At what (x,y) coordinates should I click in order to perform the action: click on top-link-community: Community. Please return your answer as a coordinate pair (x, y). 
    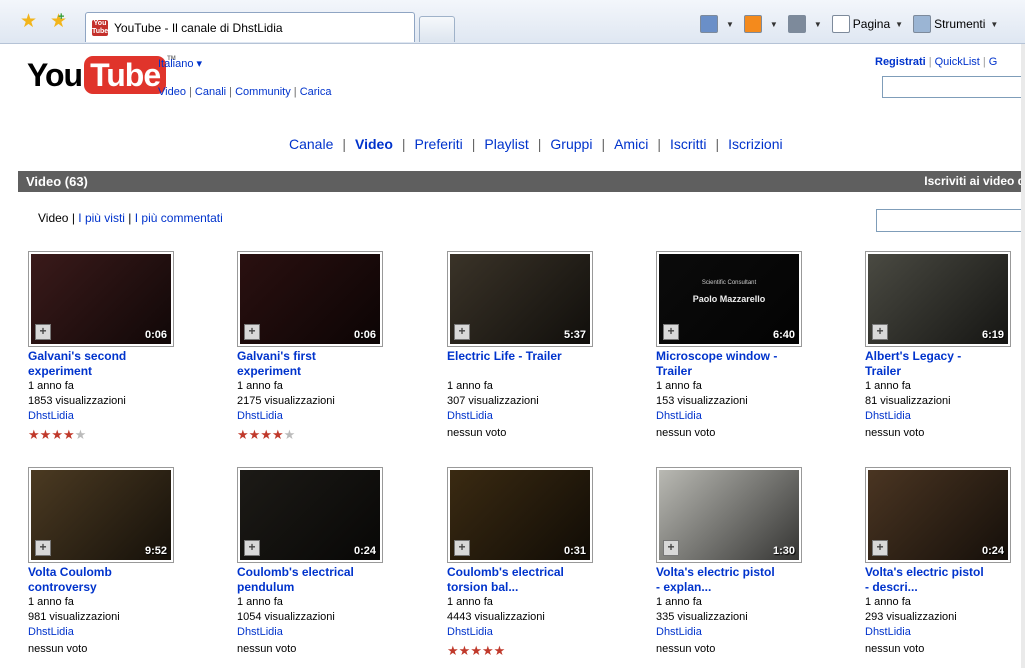
    Looking at the image, I should click on (263, 92).